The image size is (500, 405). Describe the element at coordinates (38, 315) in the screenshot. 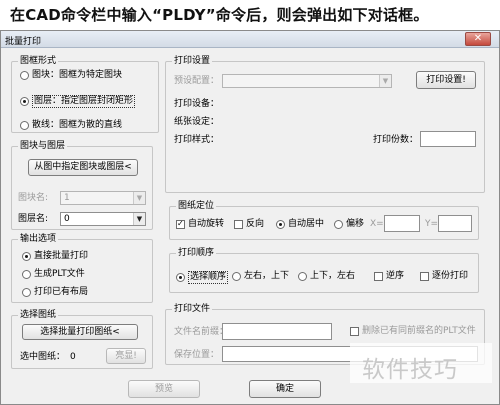

I see `select-drawings-label: 选择图纸` at that location.